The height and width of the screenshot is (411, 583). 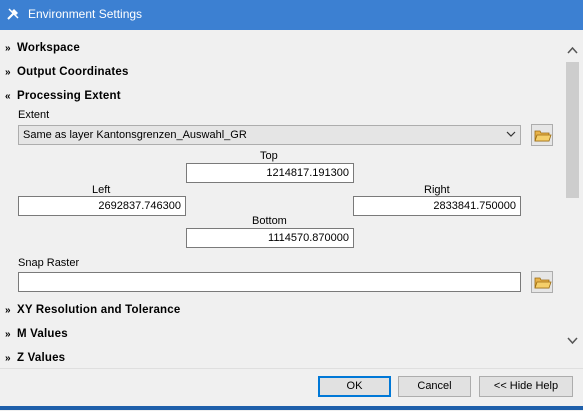 I want to click on window-bottom-border, so click(x=291, y=408).